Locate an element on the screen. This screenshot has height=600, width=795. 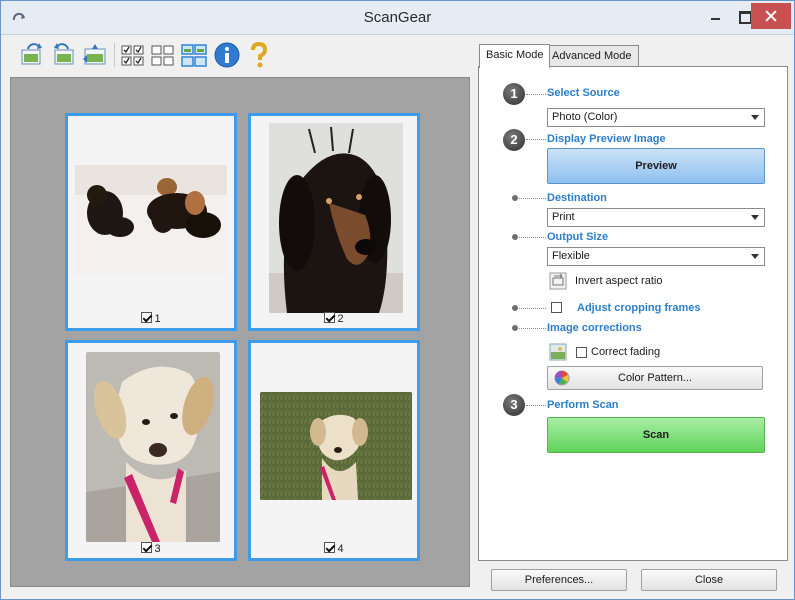
output-size-dropdown: Flexible is located at coordinates (656, 256).